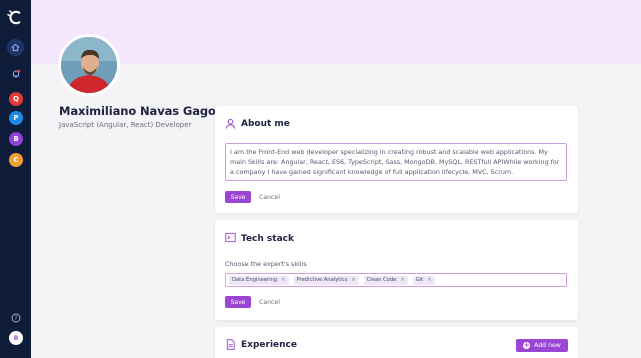 This screenshot has width=641, height=358. I want to click on user-avatar-button: B, so click(16, 338).